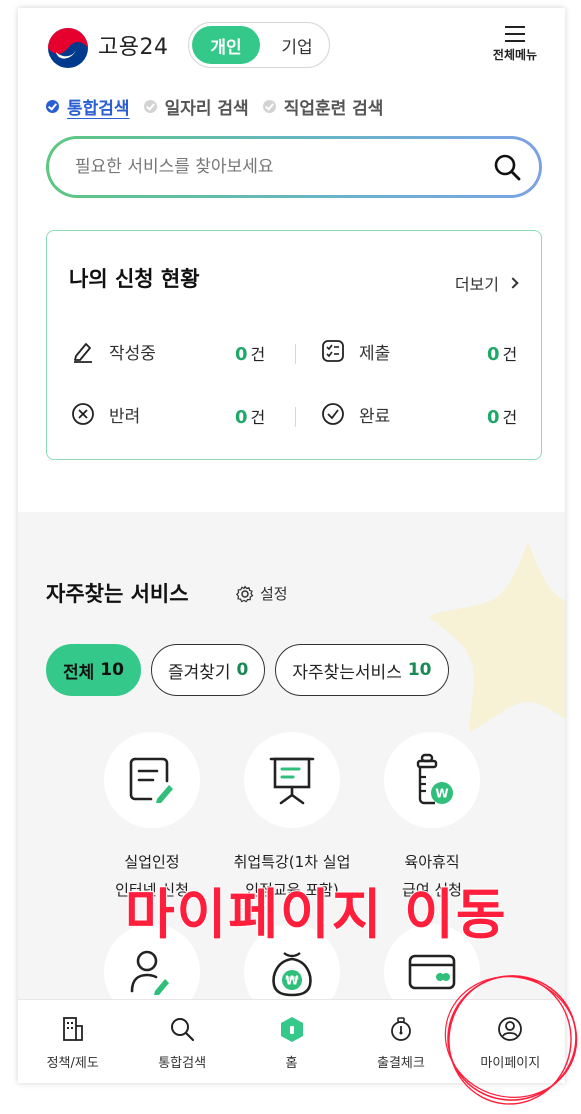 The width and height of the screenshot is (581, 1114). What do you see at coordinates (355, 351) in the screenshot?
I see `status-submitted: 제출` at bounding box center [355, 351].